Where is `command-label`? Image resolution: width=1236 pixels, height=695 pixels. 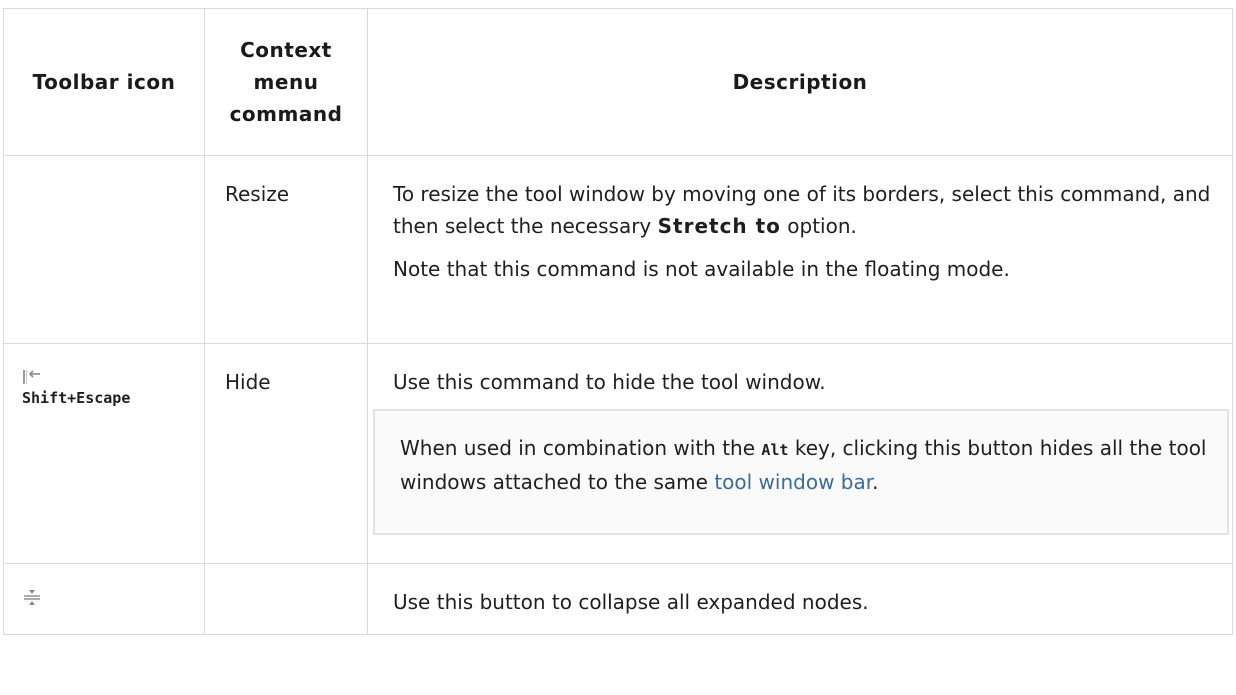 command-label is located at coordinates (286, 575).